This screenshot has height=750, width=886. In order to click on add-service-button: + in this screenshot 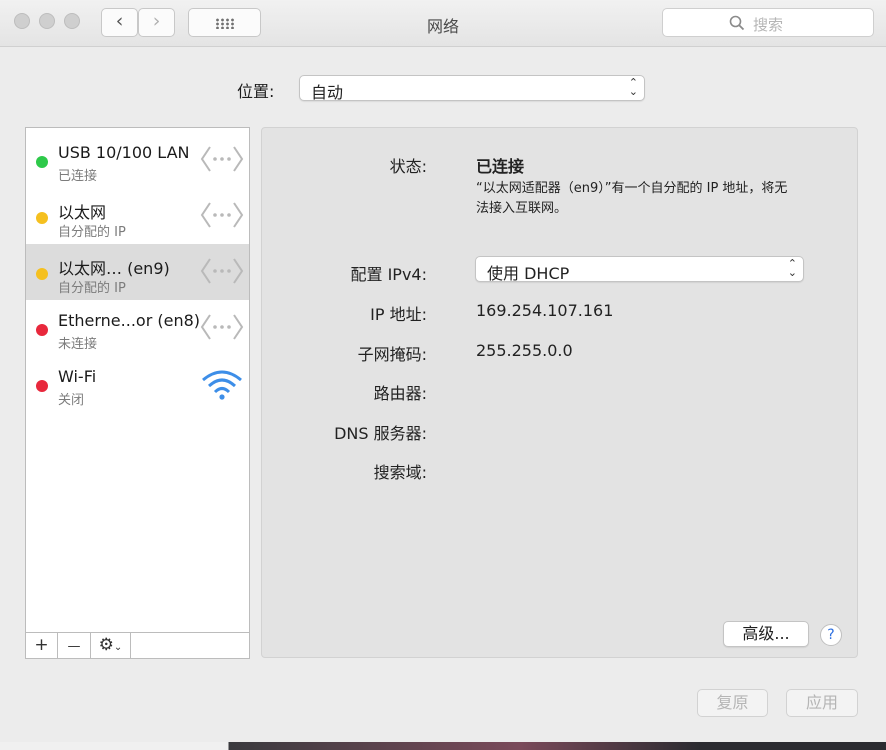, I will do `click(42, 645)`.